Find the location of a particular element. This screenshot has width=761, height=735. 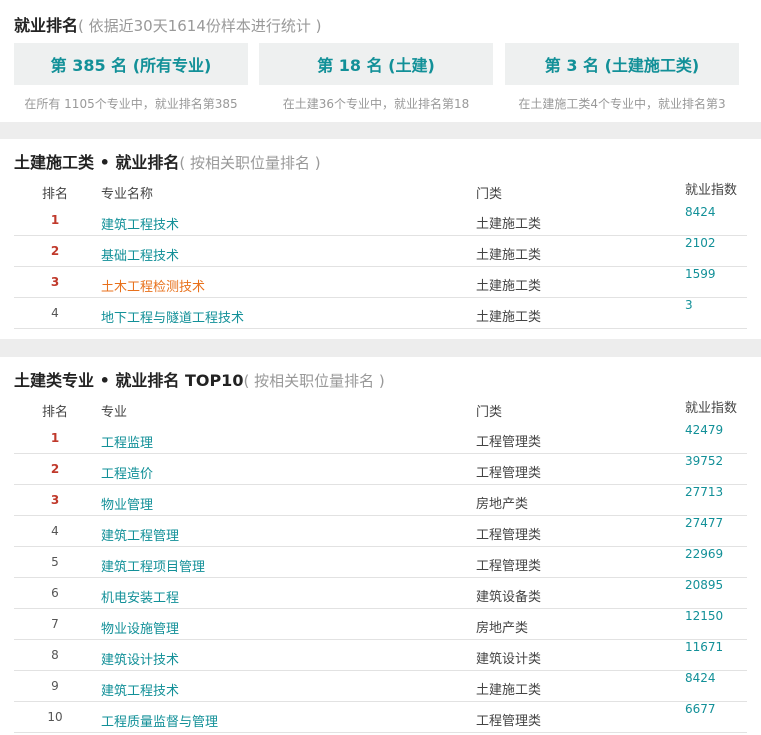

major-link: 地下工程与隧道工程技术 is located at coordinates (172, 316).